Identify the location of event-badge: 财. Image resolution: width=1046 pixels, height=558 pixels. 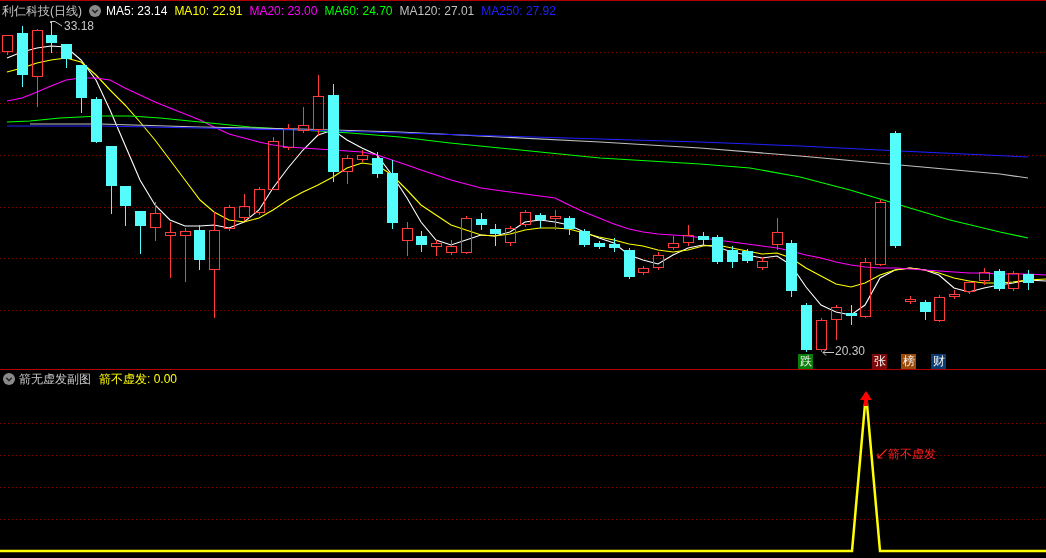
(938, 361).